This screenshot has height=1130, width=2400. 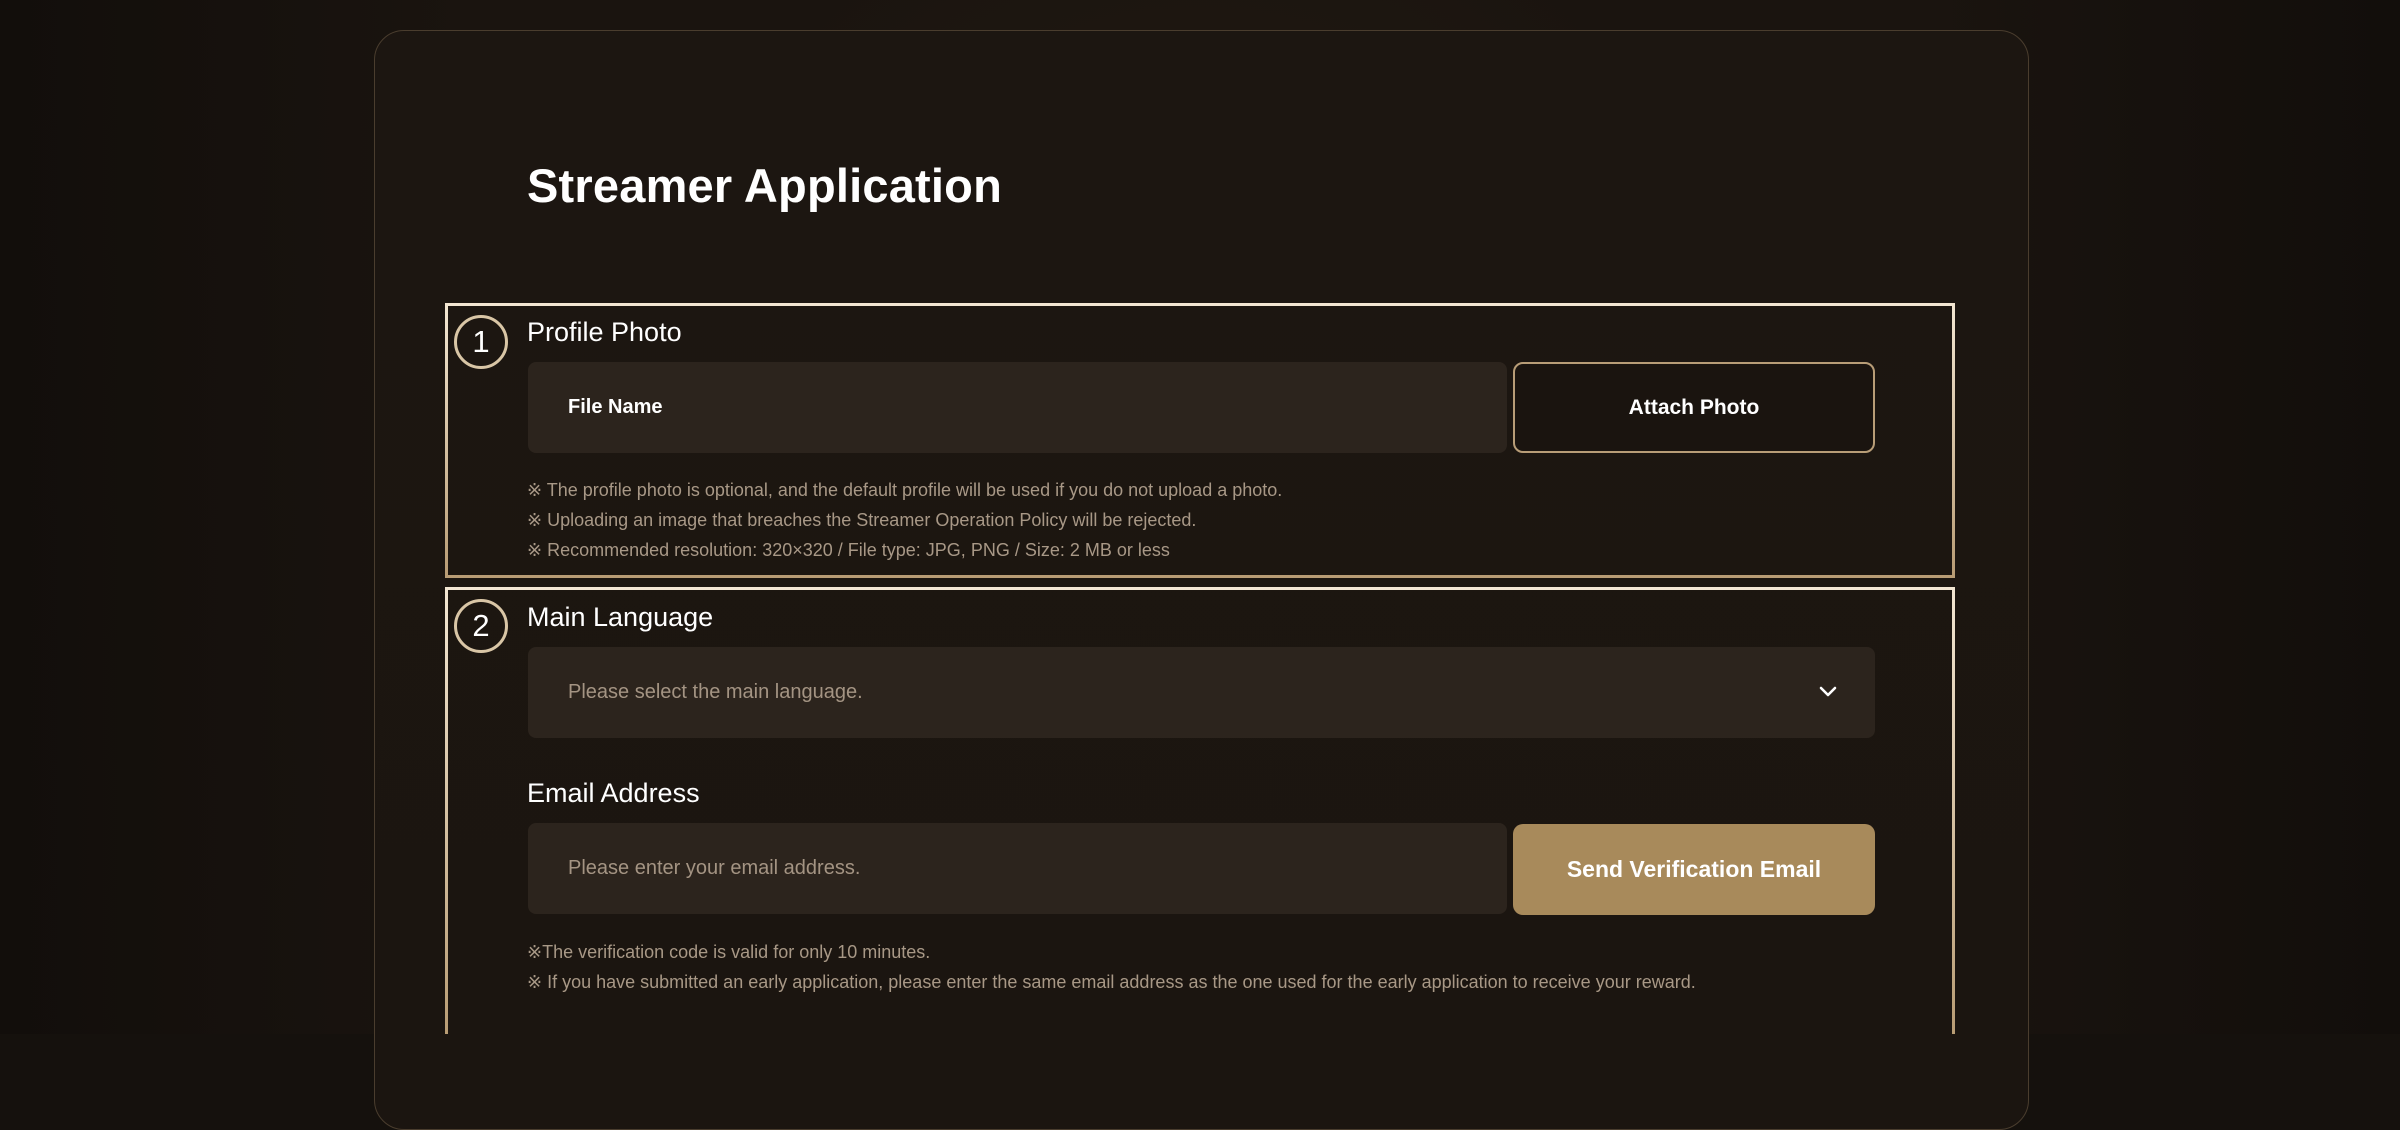 What do you see at coordinates (615, 407) in the screenshot?
I see `file-name-placeholder: File Name` at bounding box center [615, 407].